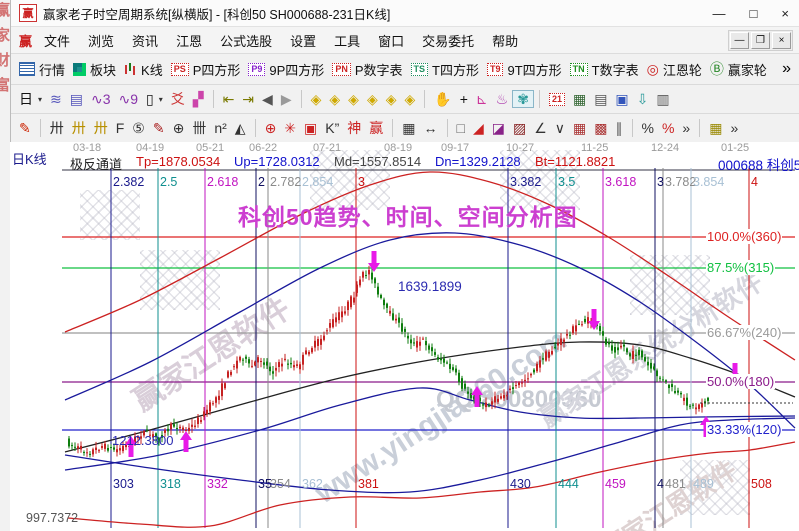 The width and height of the screenshot is (799, 531). What do you see at coordinates (391, 40) in the screenshot?
I see `menu-item-窗口: 窗口` at bounding box center [391, 40].